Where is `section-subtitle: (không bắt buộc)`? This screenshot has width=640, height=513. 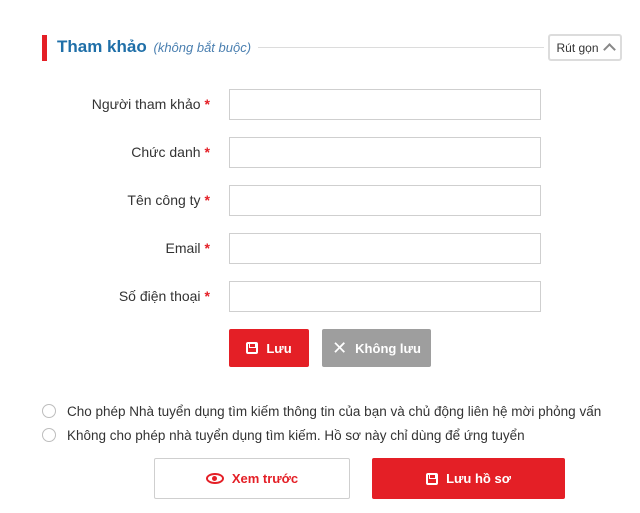 section-subtitle: (không bắt buộc) is located at coordinates (202, 47).